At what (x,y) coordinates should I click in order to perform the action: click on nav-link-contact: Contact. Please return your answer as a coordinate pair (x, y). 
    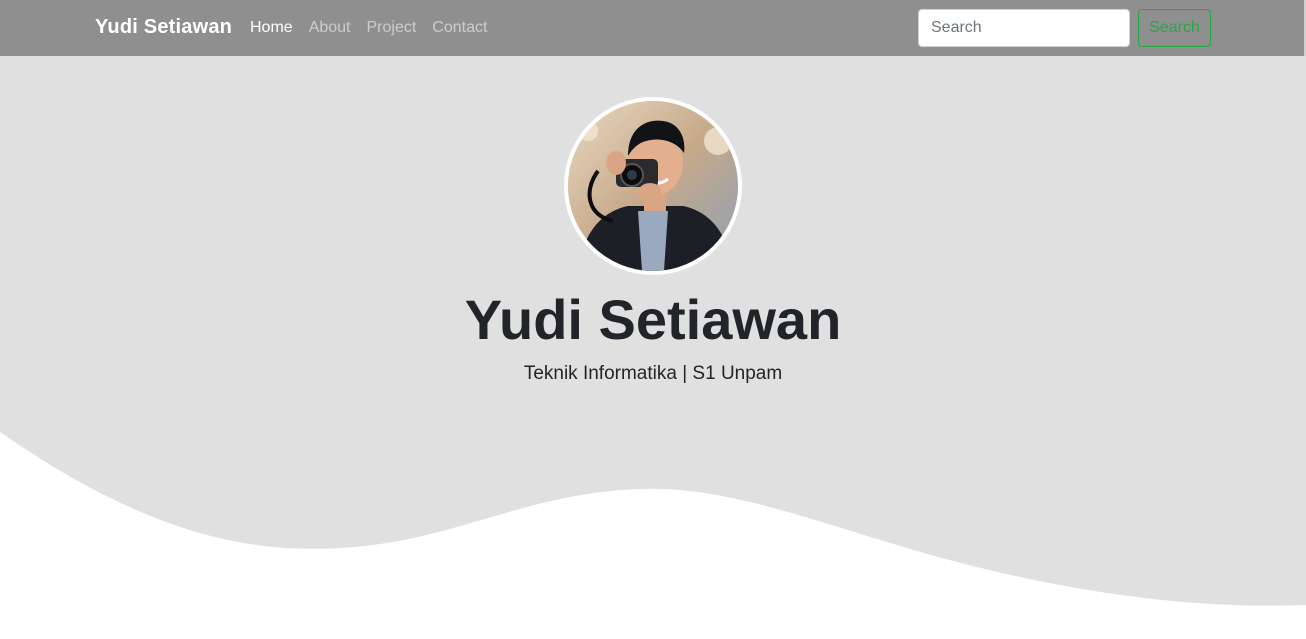
    Looking at the image, I should click on (459, 28).